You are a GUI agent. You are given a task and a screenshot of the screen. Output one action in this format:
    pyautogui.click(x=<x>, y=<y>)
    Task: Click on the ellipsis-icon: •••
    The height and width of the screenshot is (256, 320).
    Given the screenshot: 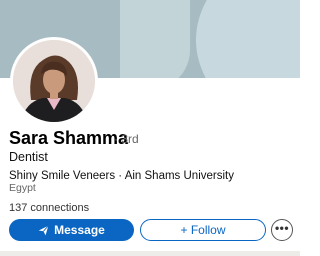 What is the action you would take?
    pyautogui.click(x=282, y=228)
    